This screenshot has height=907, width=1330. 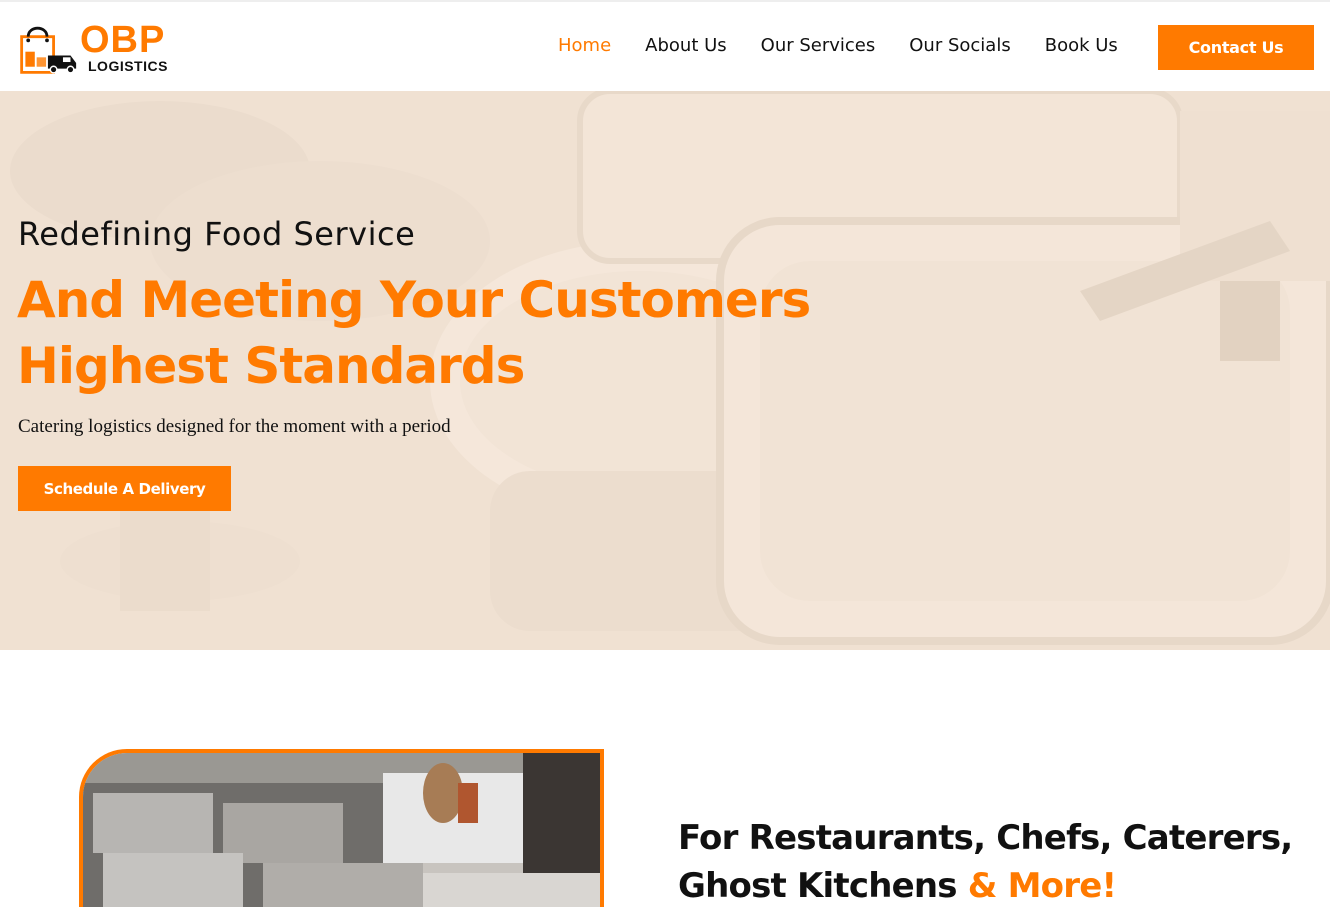 What do you see at coordinates (217, 234) in the screenshot?
I see `hero-subtitle: Redefining Food Service` at bounding box center [217, 234].